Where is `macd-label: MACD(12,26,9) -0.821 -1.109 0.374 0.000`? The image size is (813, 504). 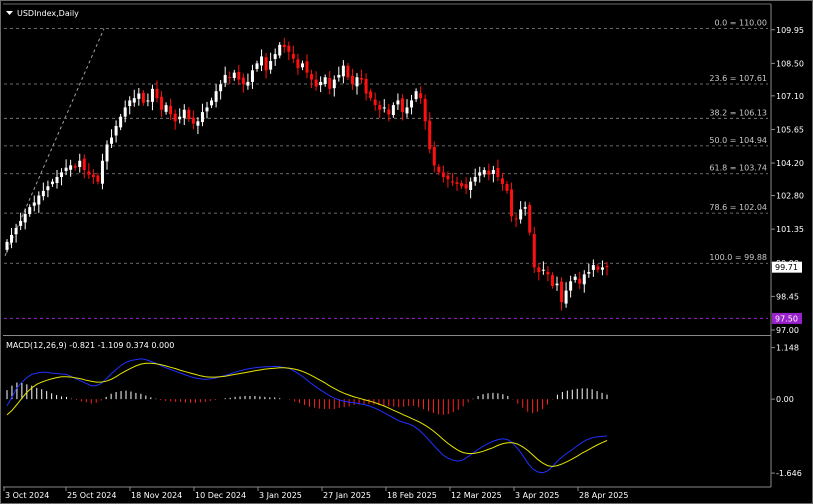
macd-label: MACD(12,26,9) -0.821 -1.109 0.374 0.000 is located at coordinates (90, 345).